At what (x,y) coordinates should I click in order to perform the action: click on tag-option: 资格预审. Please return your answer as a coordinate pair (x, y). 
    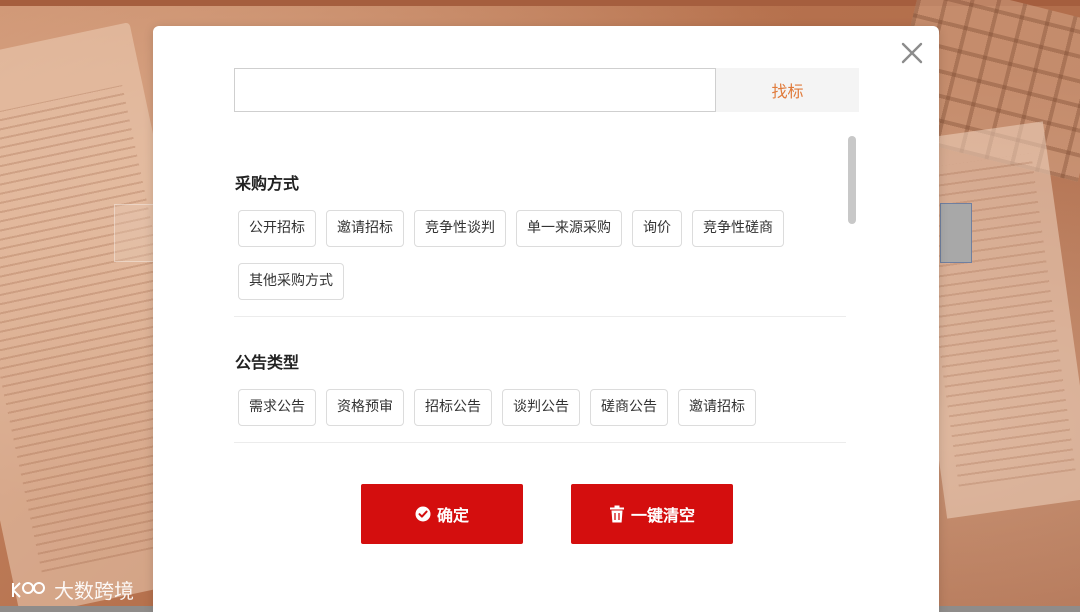
    Looking at the image, I should click on (365, 407).